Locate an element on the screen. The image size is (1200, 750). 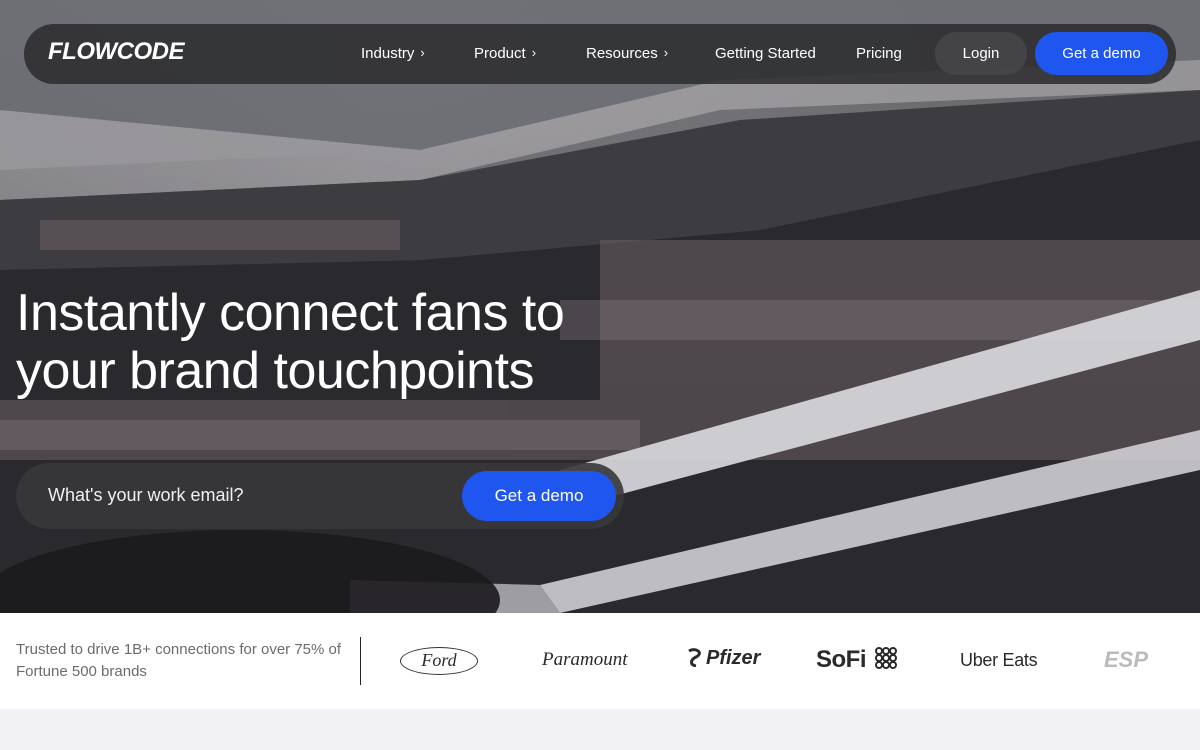
divider is located at coordinates (360, 661).